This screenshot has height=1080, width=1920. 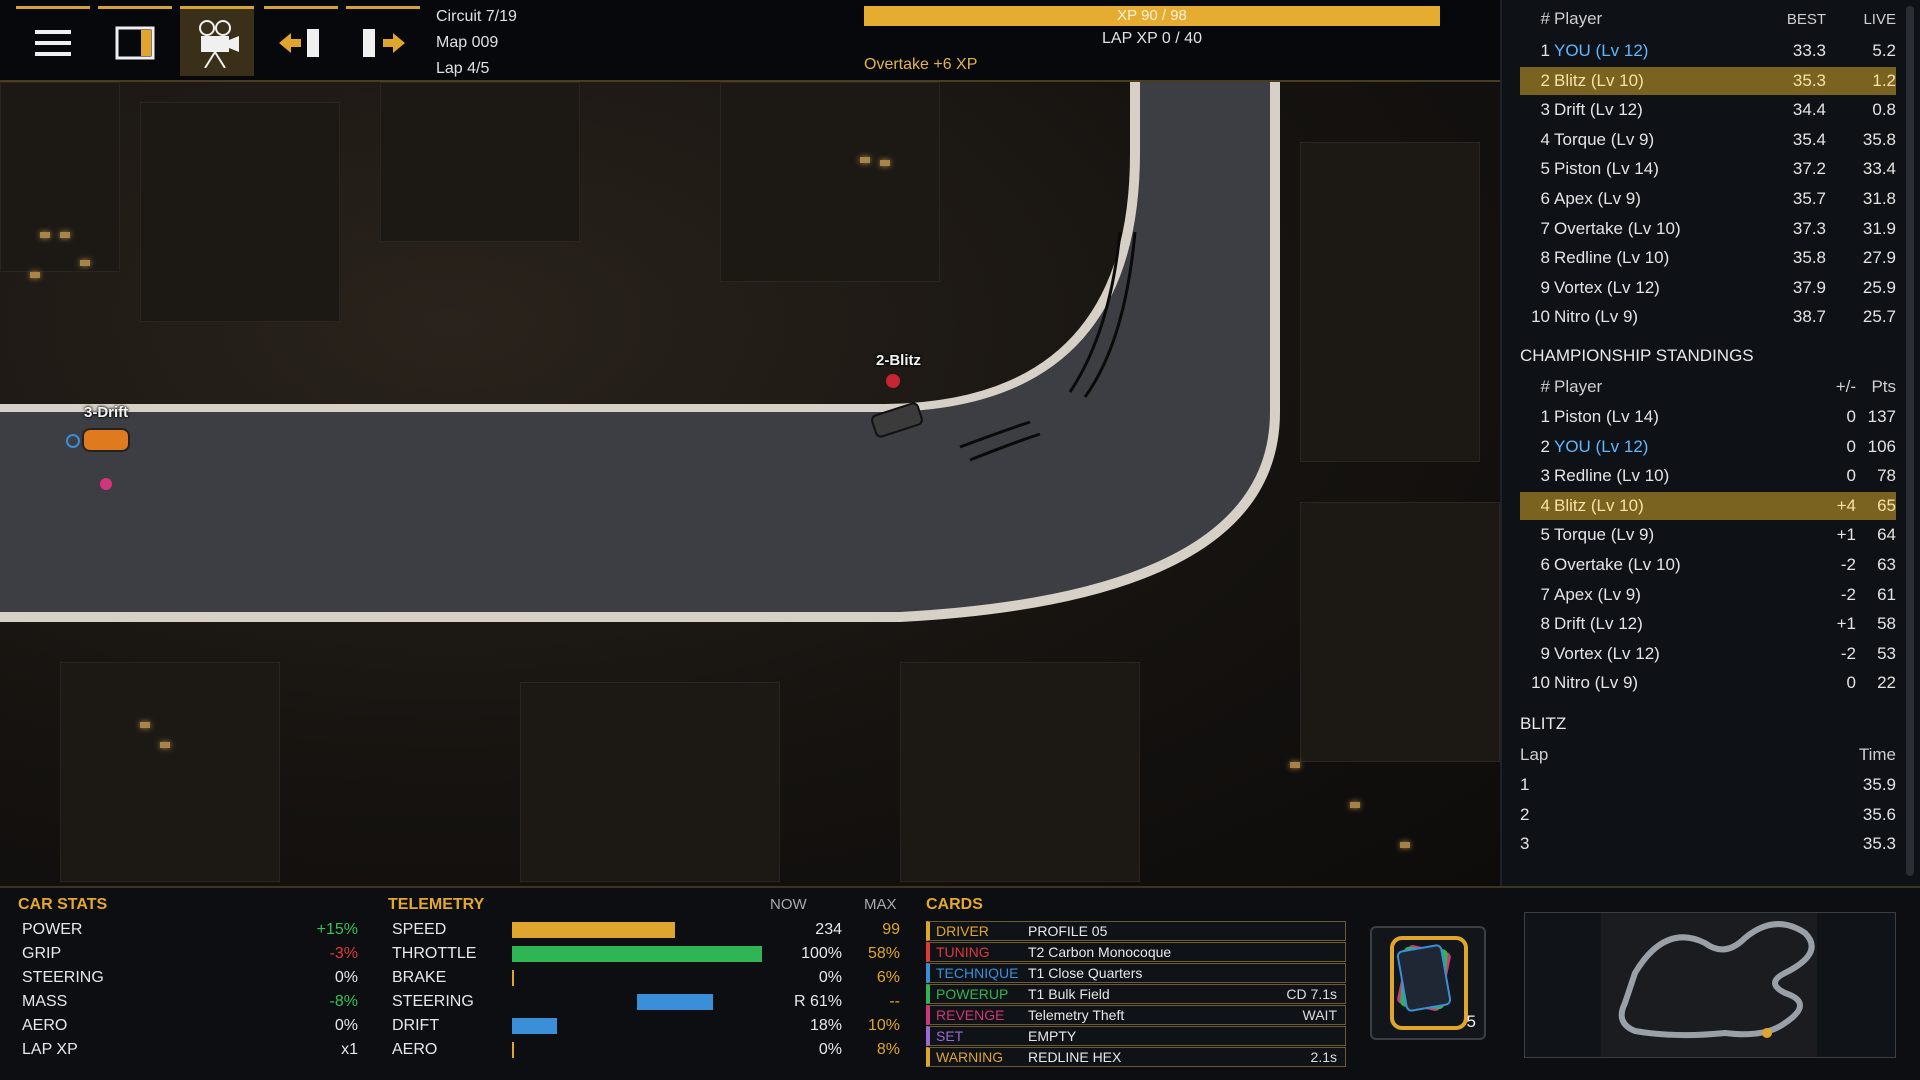 I want to click on xp-text: XP 90 / 98, so click(x=1152, y=15).